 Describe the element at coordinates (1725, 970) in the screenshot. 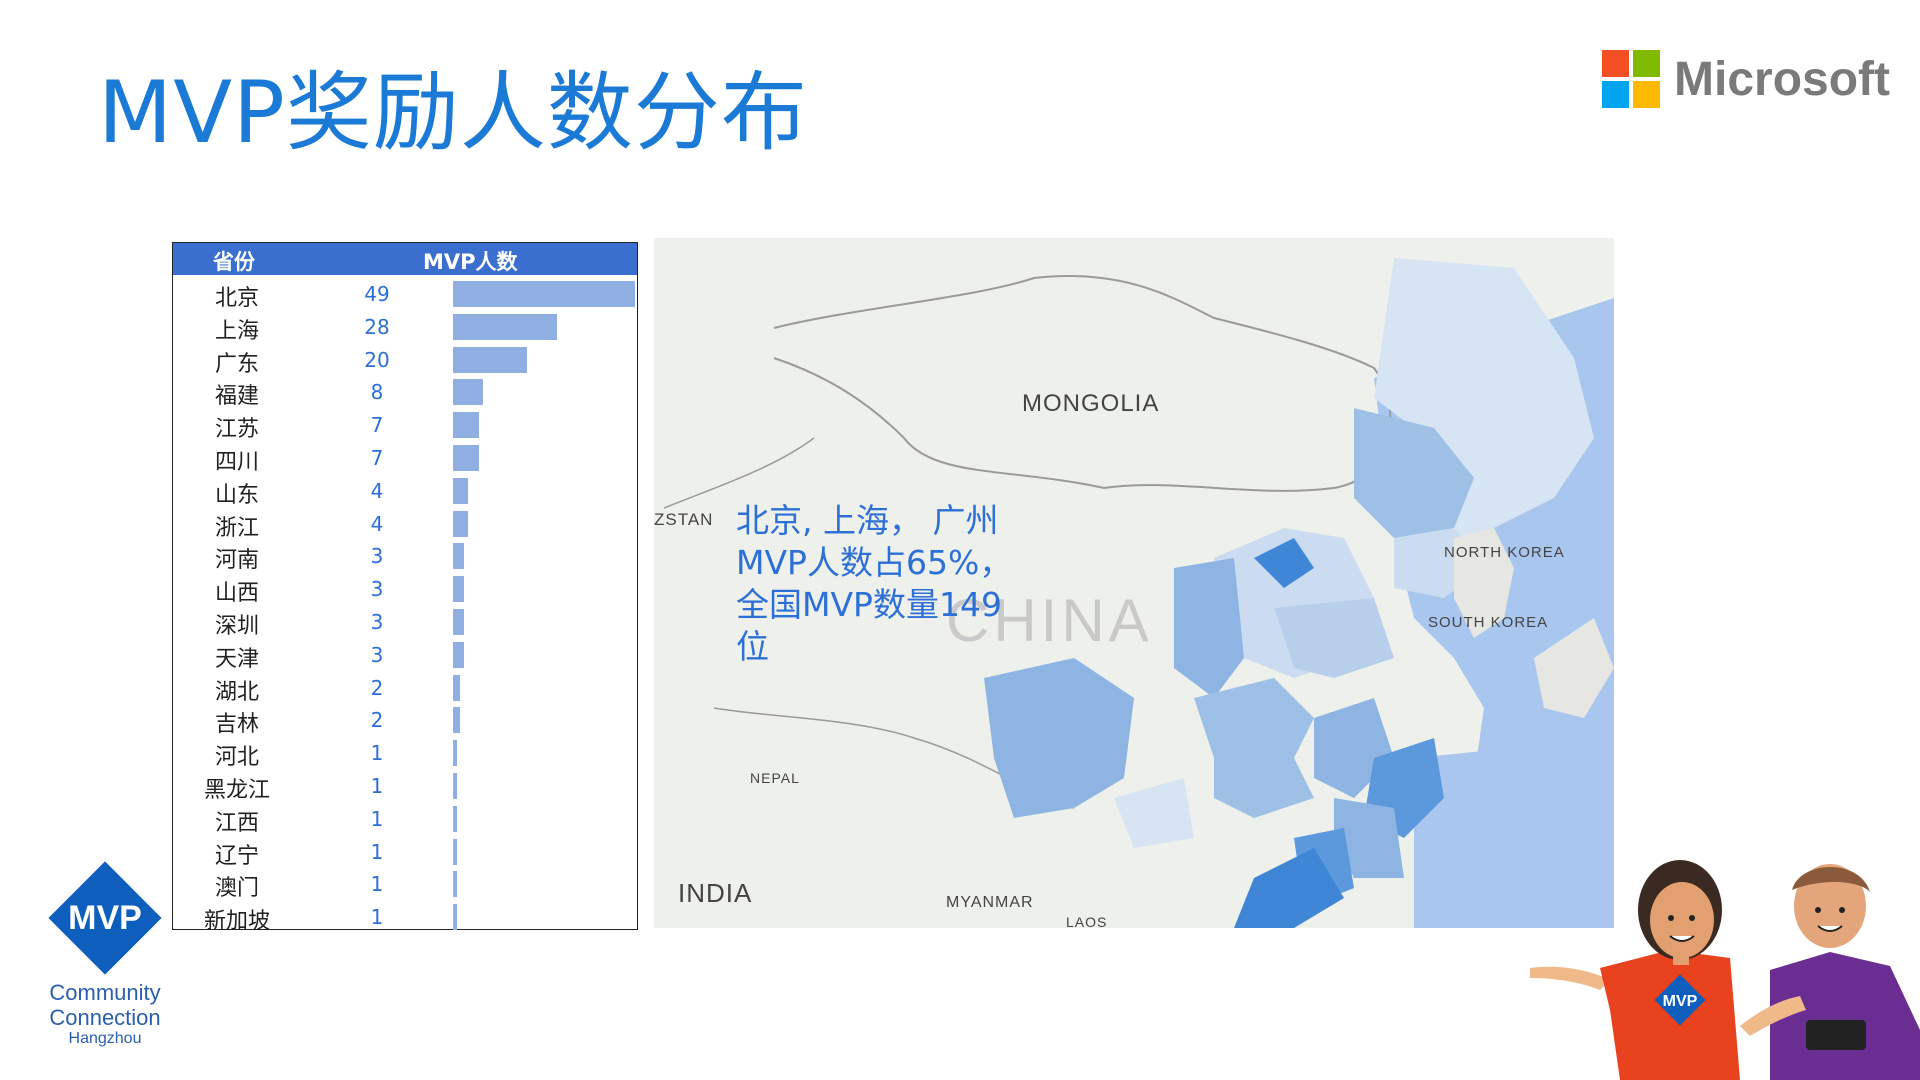

I see `mascots-illustration: MVP` at that location.